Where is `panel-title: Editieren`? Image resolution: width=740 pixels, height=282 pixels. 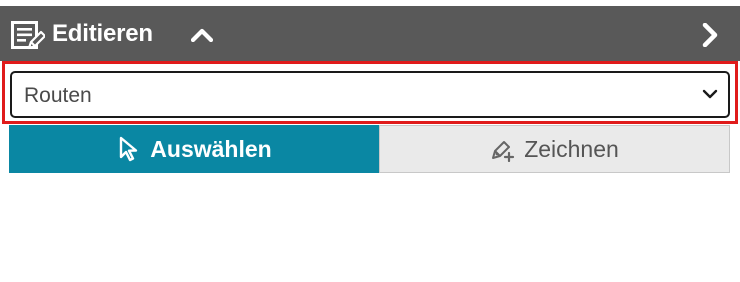 panel-title: Editieren is located at coordinates (102, 33).